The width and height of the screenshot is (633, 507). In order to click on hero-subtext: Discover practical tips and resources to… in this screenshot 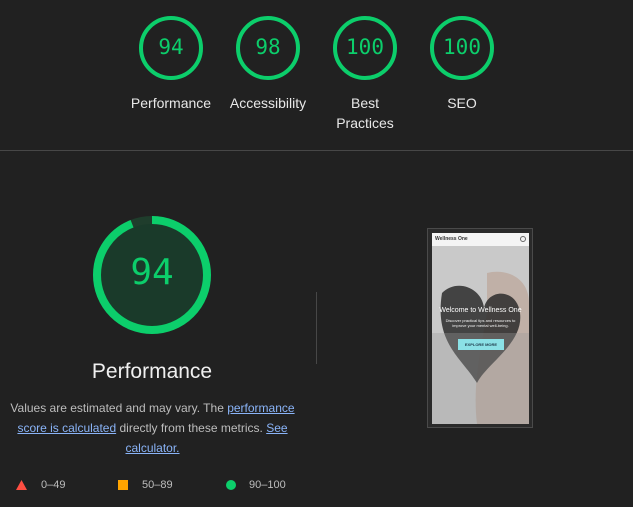, I will do `click(480, 323)`.